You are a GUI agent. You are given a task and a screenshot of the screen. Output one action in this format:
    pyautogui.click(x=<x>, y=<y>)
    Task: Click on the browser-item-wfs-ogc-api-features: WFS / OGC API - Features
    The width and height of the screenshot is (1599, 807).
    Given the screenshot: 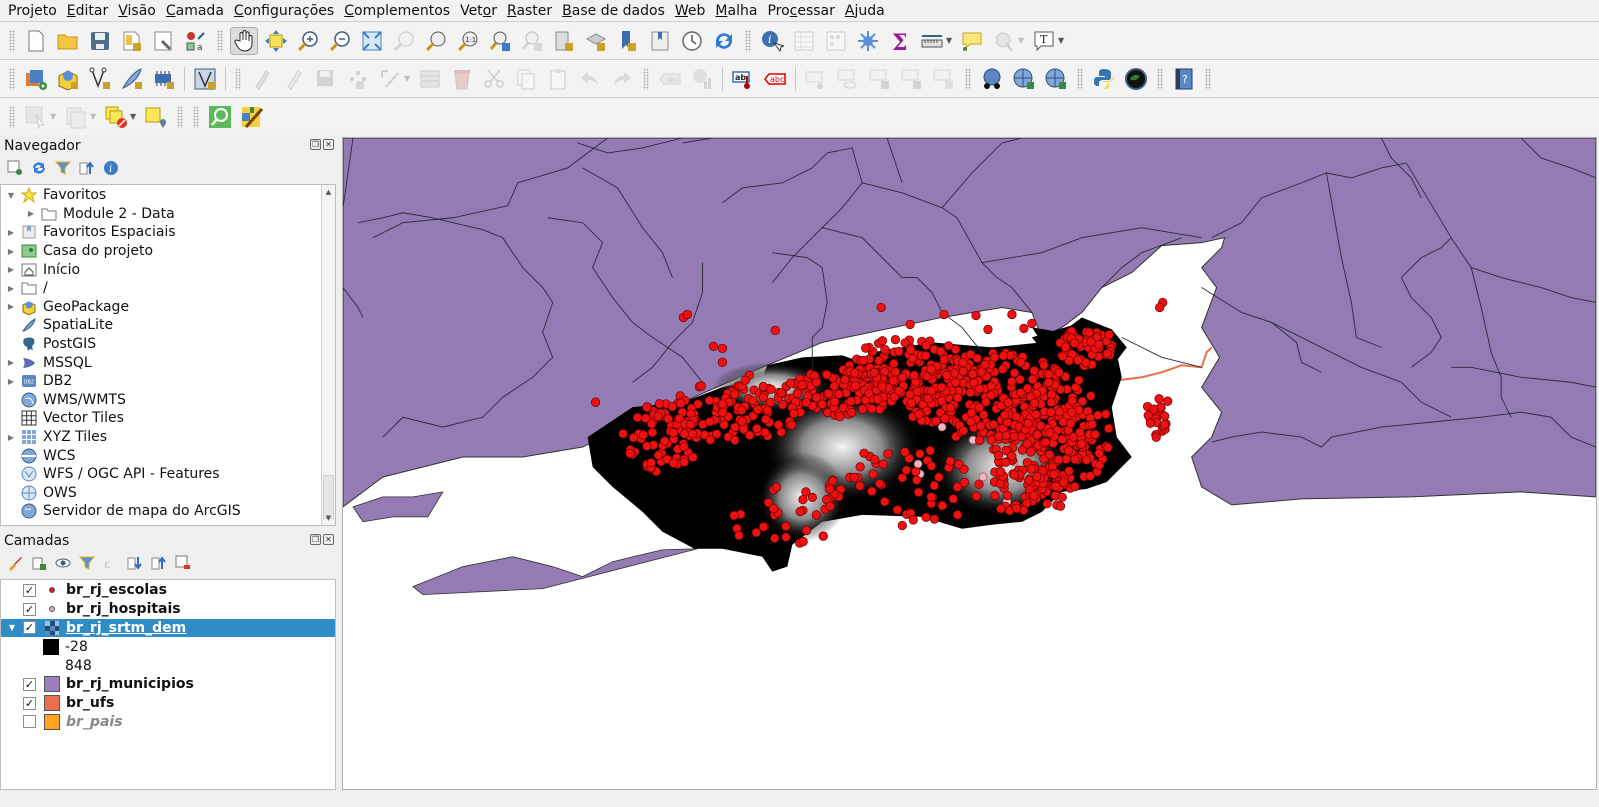 What is the action you would take?
    pyautogui.click(x=168, y=474)
    